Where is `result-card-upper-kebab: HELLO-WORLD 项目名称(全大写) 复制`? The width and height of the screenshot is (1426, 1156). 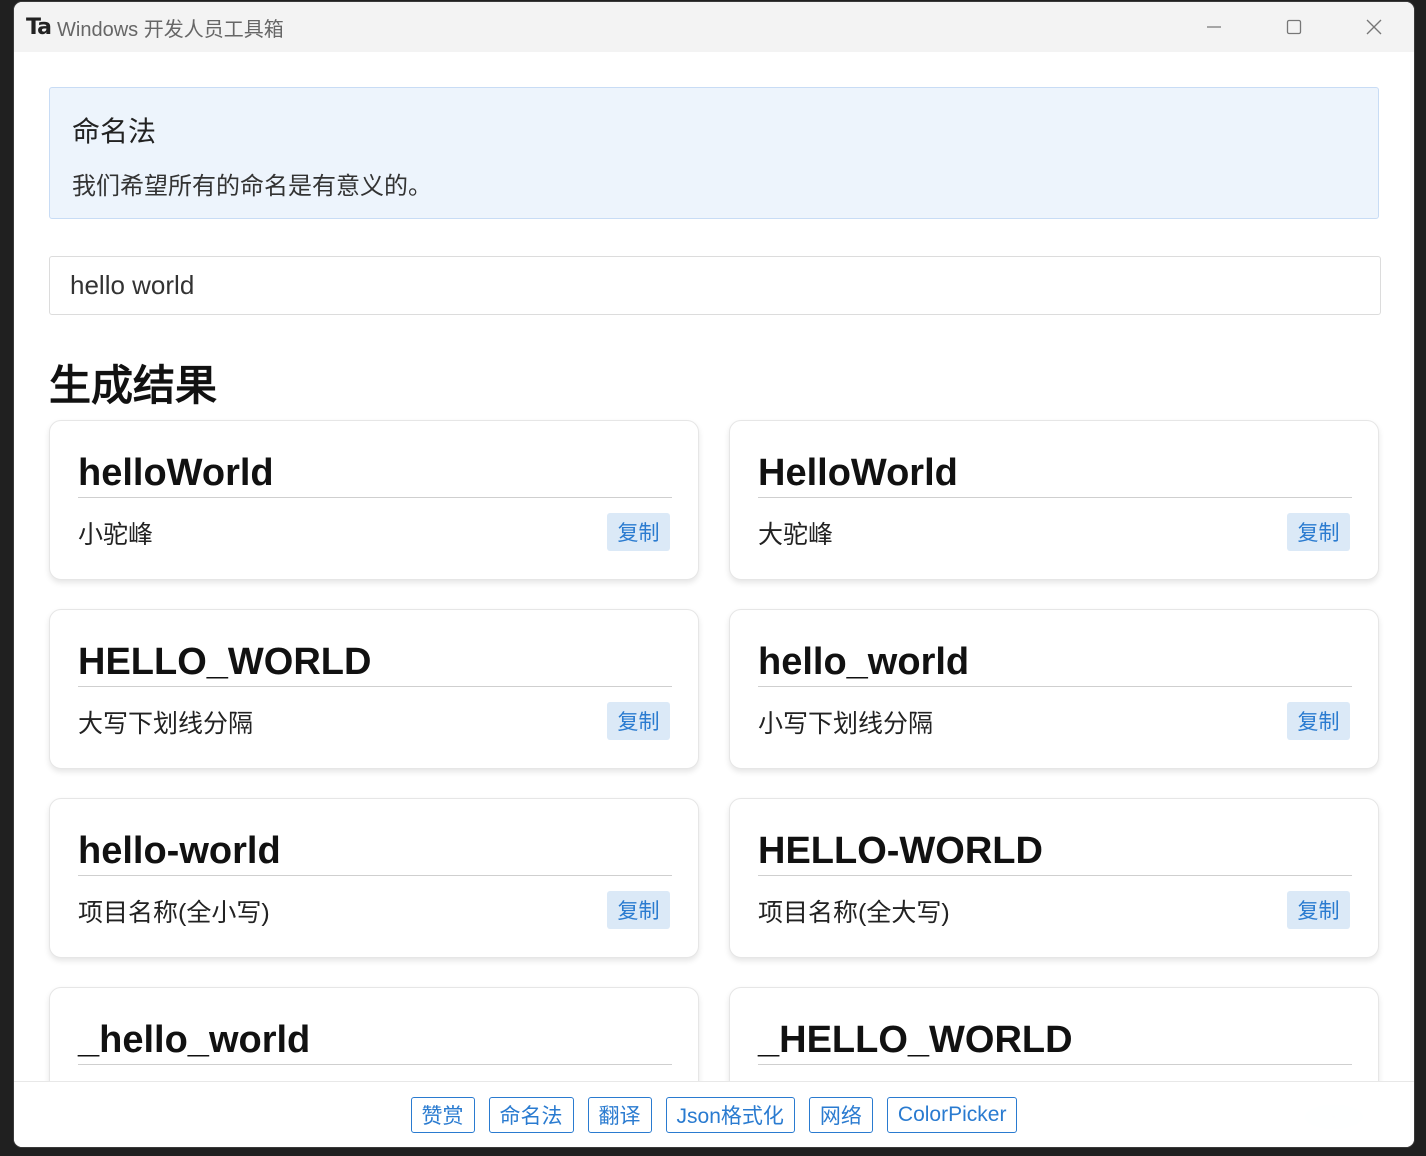 result-card-upper-kebab: HELLO-WORLD 项目名称(全大写) 复制 is located at coordinates (1054, 878).